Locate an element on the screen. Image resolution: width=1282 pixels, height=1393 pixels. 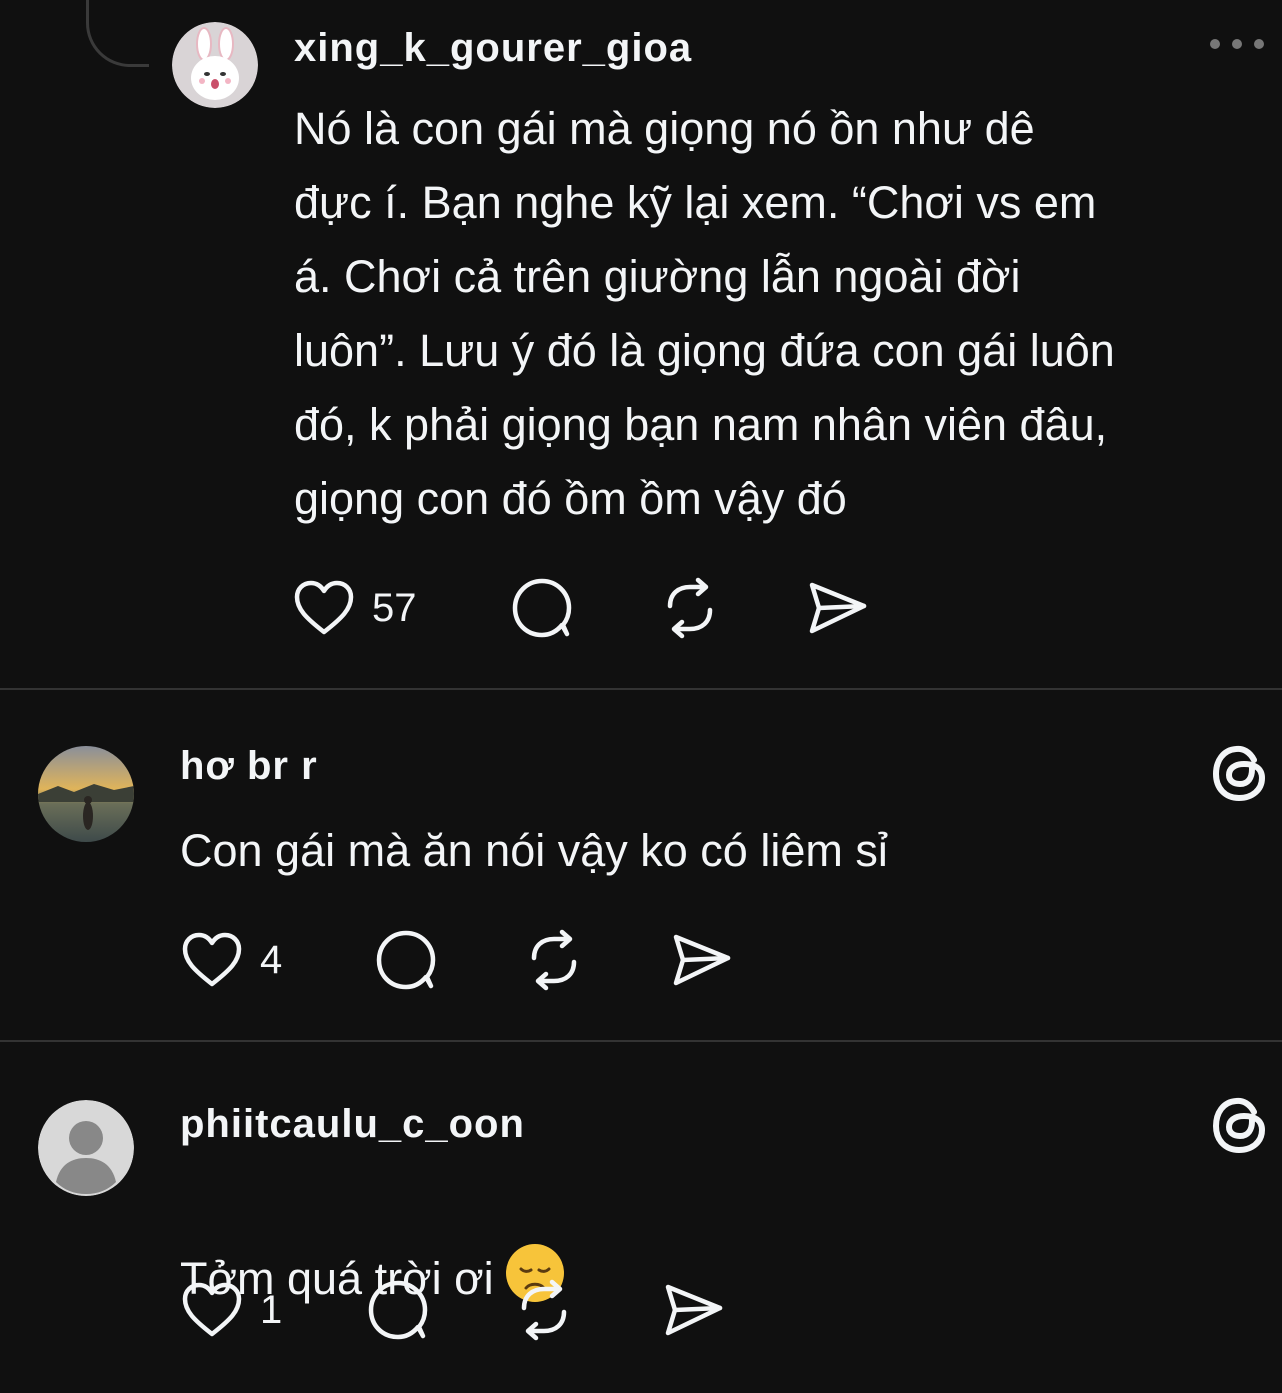
like-count: 4 is located at coordinates (271, 959).